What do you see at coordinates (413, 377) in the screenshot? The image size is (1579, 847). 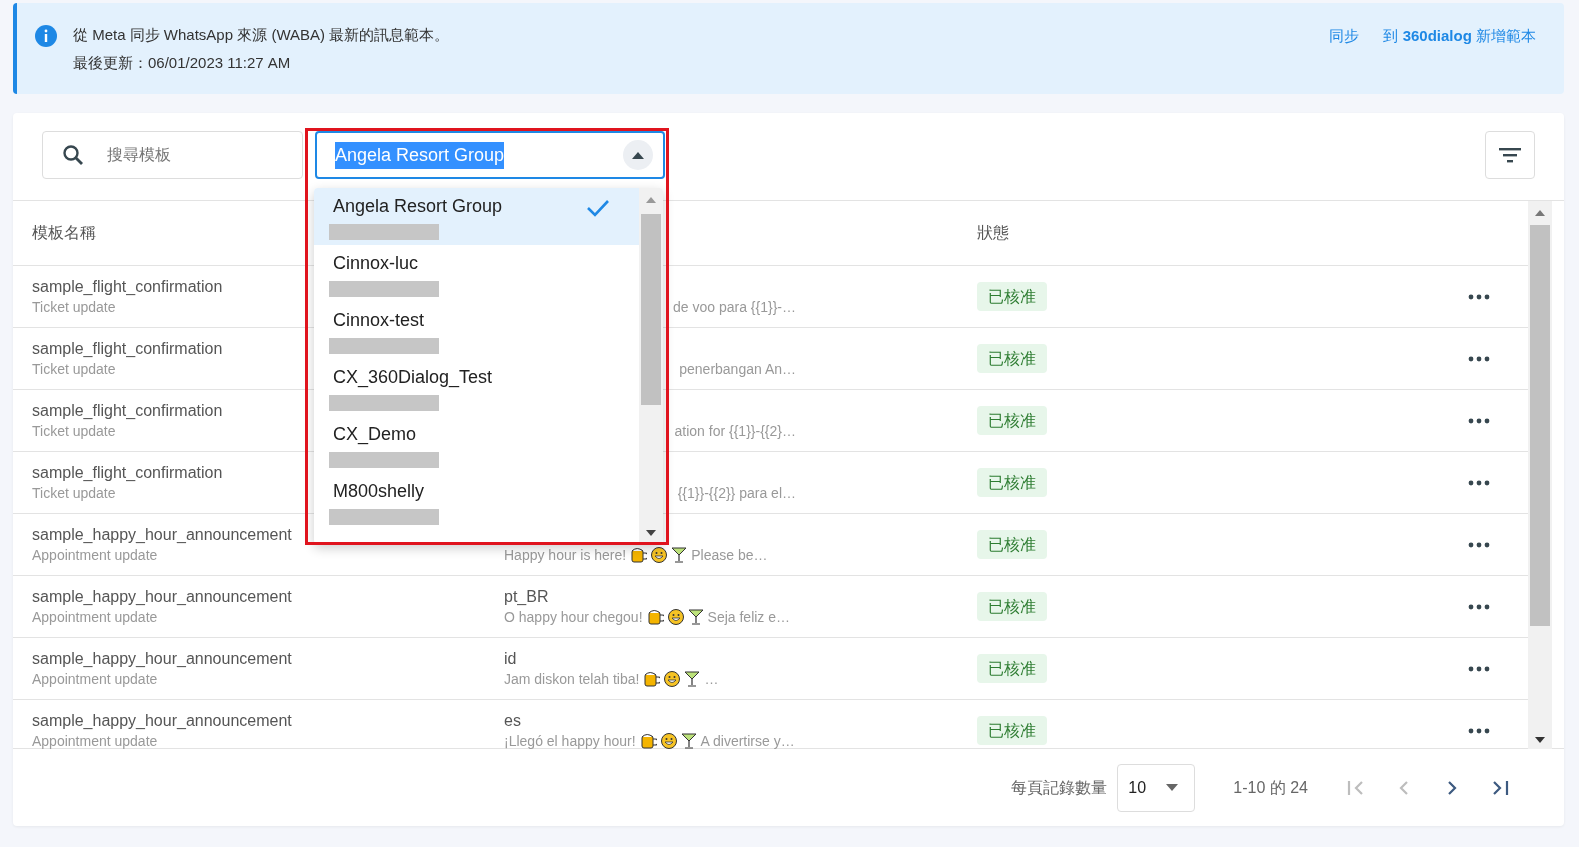 I see `option-label: CX_360Dialog_Test` at bounding box center [413, 377].